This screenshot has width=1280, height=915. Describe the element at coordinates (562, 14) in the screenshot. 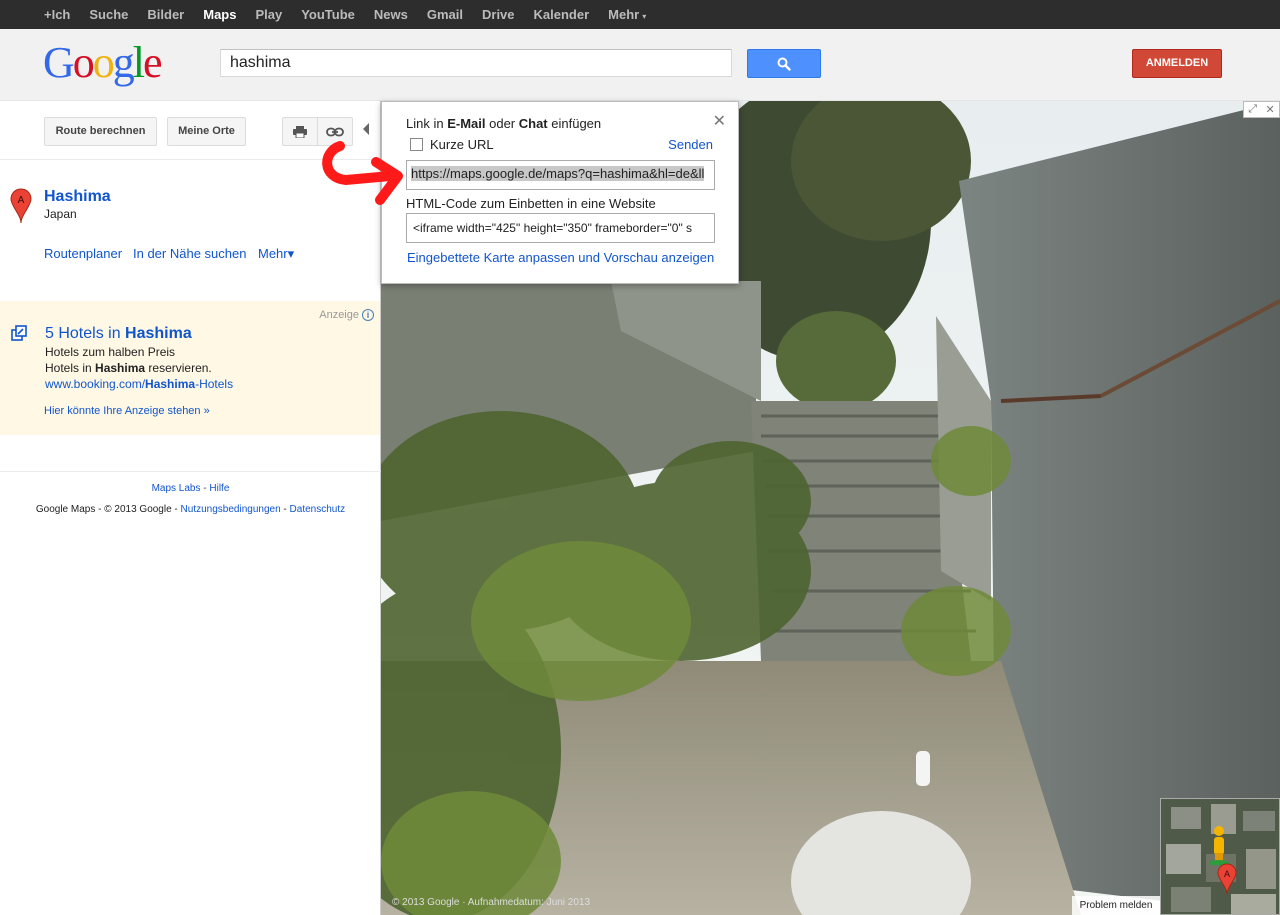

I see `topnav-item-kalender: Kalender` at that location.